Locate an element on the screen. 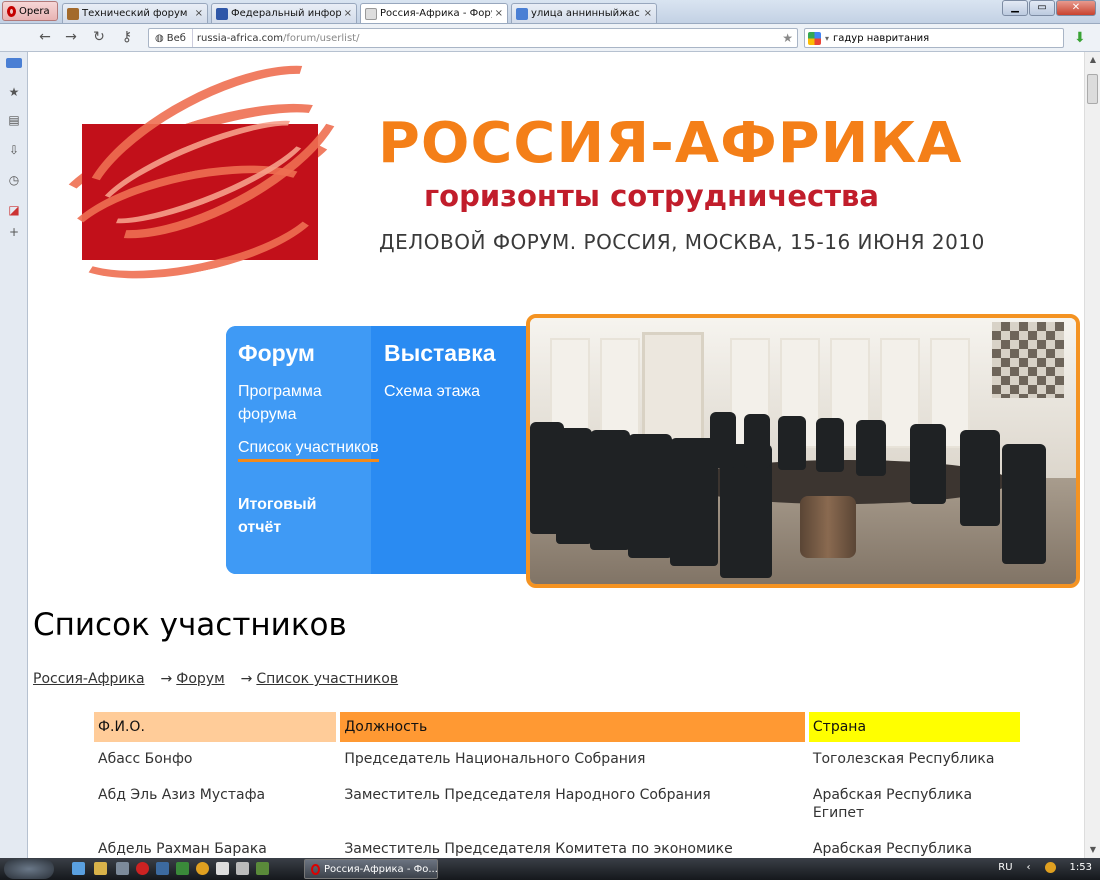 The width and height of the screenshot is (1100, 880). browser-tab-3-active: Россия-Африка - Форум... × is located at coordinates (434, 13).